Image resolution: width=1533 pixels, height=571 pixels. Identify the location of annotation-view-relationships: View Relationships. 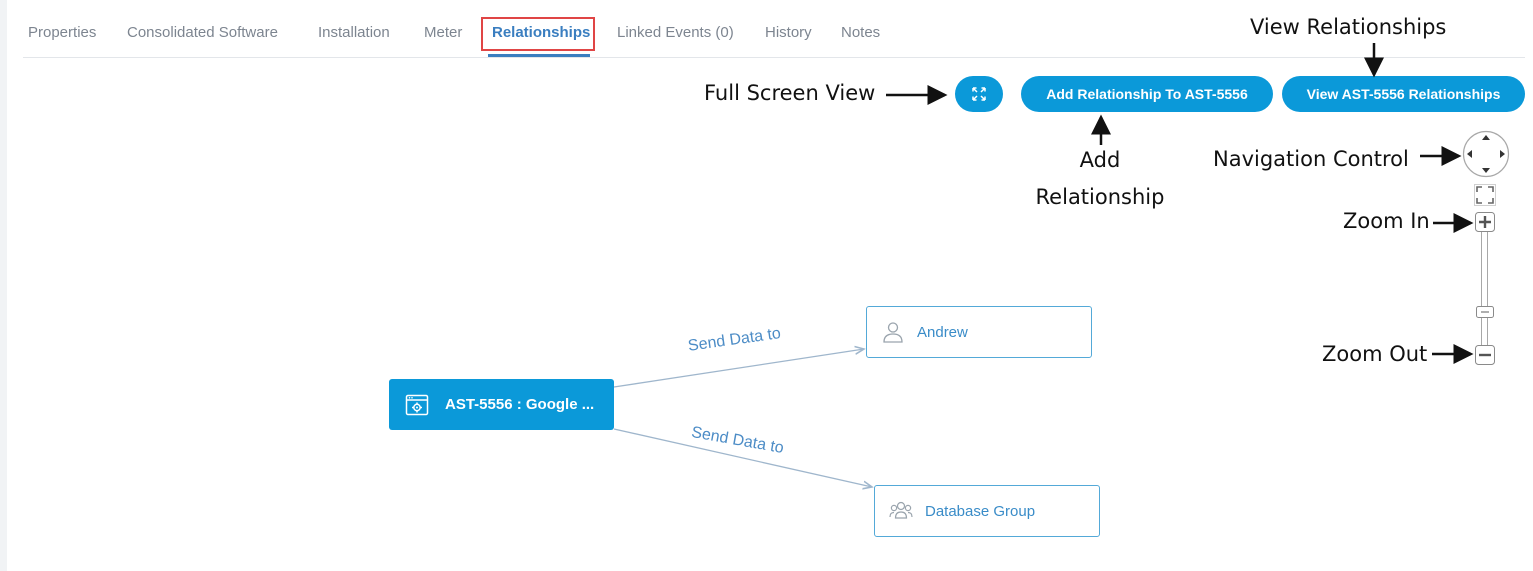
(1348, 27).